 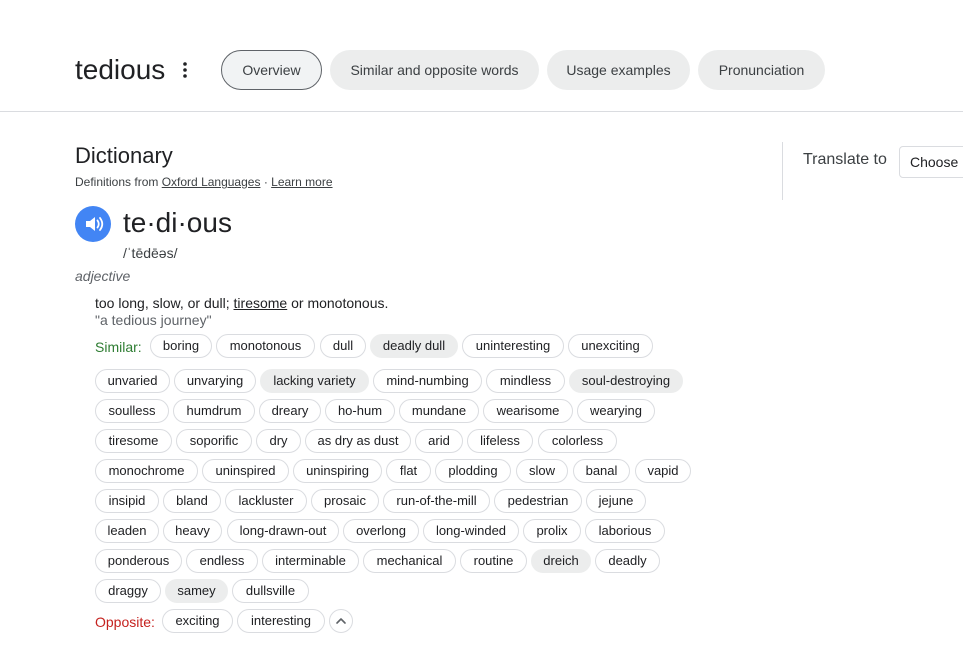 What do you see at coordinates (552, 531) in the screenshot?
I see `similar-chip: prolix` at bounding box center [552, 531].